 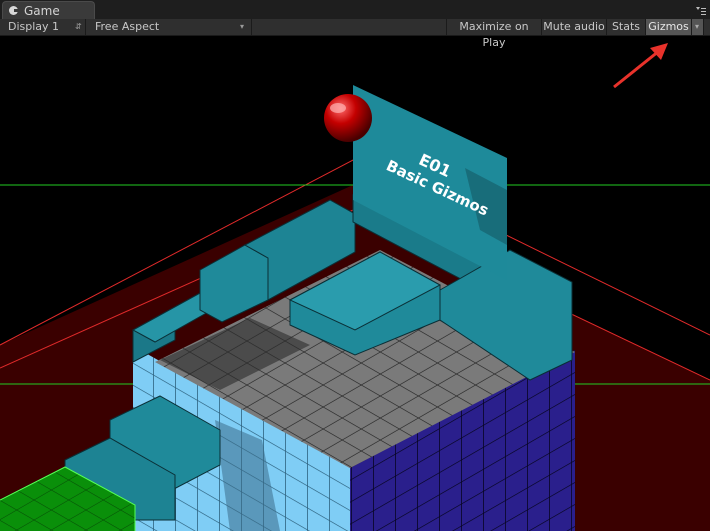 I want to click on aspect-select-arrow-icon: ▾, so click(x=242, y=26).